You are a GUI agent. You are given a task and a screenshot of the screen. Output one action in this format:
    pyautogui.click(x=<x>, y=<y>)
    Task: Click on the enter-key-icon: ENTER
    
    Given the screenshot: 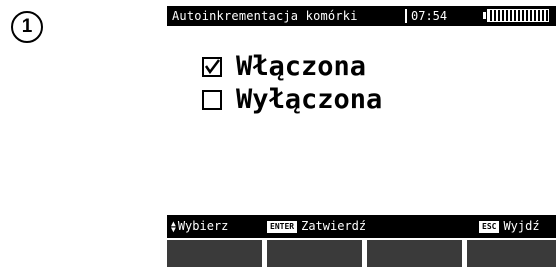 What is the action you would take?
    pyautogui.click(x=282, y=226)
    